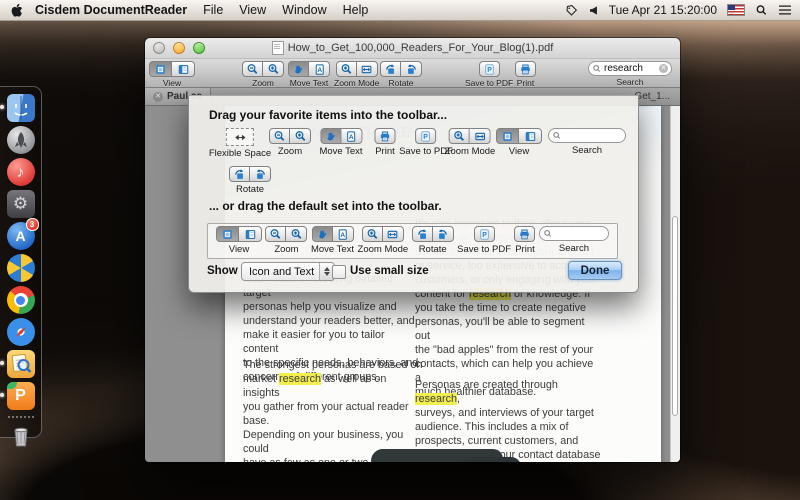 This screenshot has width=800, height=500. I want to click on default-view: View, so click(239, 240).